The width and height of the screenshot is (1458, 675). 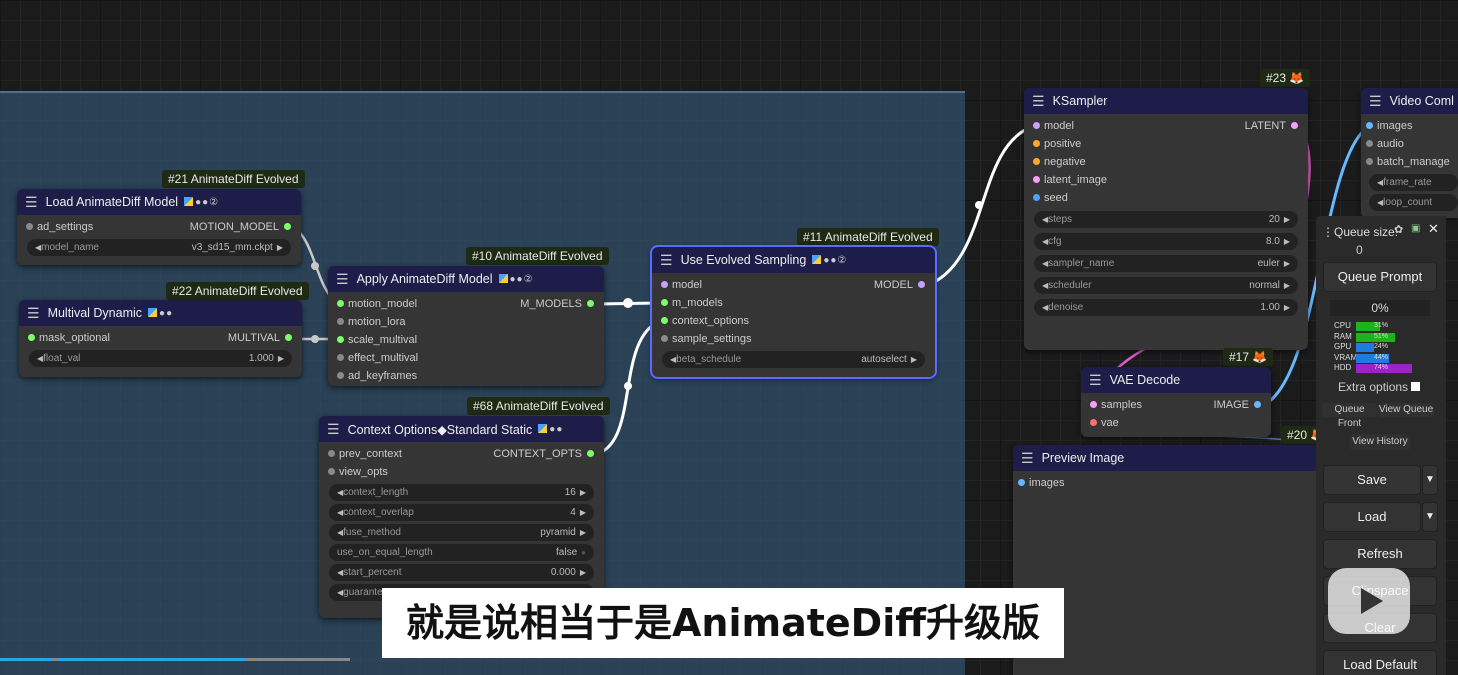 What do you see at coordinates (1416, 386) in the screenshot?
I see `extra-options-checkbox` at bounding box center [1416, 386].